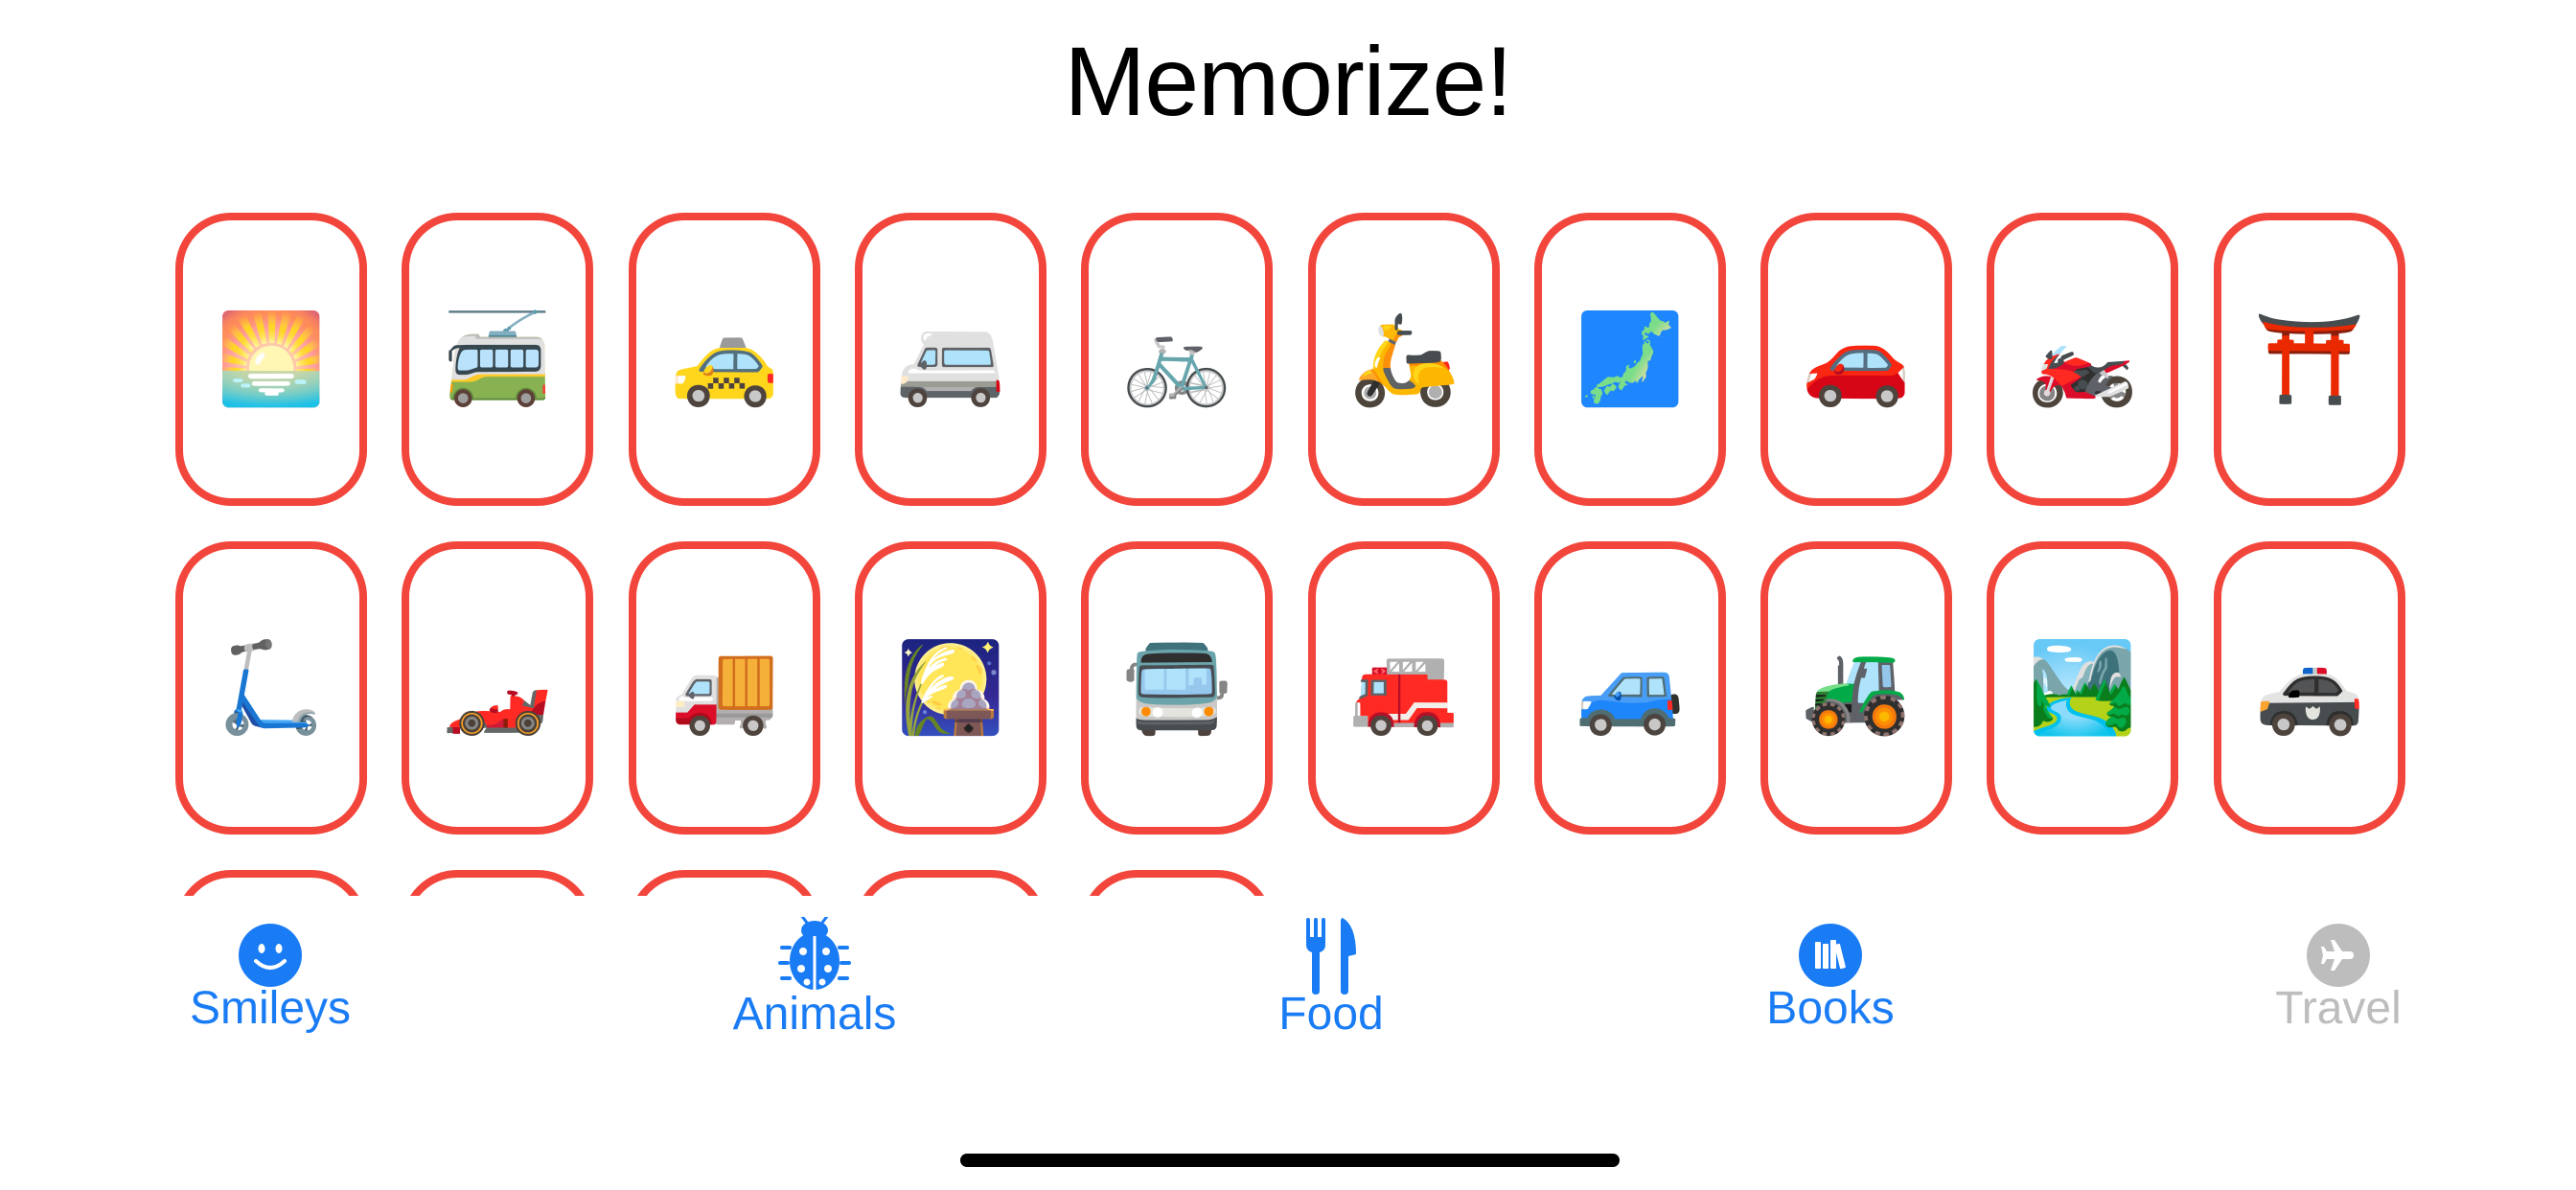 Image resolution: width=2576 pixels, height=1190 pixels. What do you see at coordinates (1830, 1009) in the screenshot?
I see `tab-label: Books` at bounding box center [1830, 1009].